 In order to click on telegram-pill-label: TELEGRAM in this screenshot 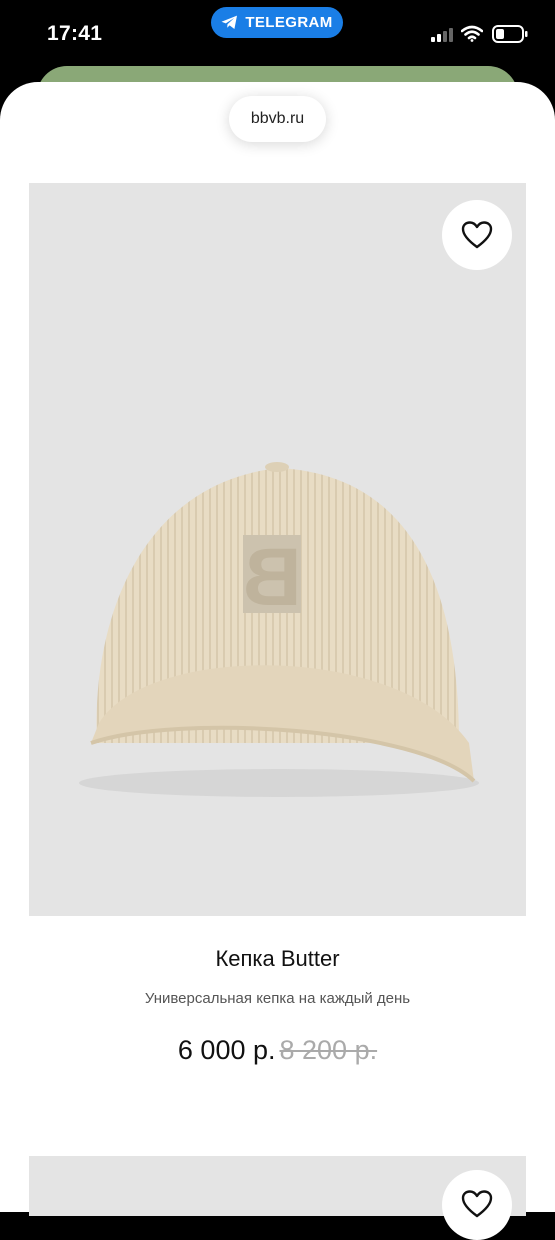, I will do `click(289, 22)`.